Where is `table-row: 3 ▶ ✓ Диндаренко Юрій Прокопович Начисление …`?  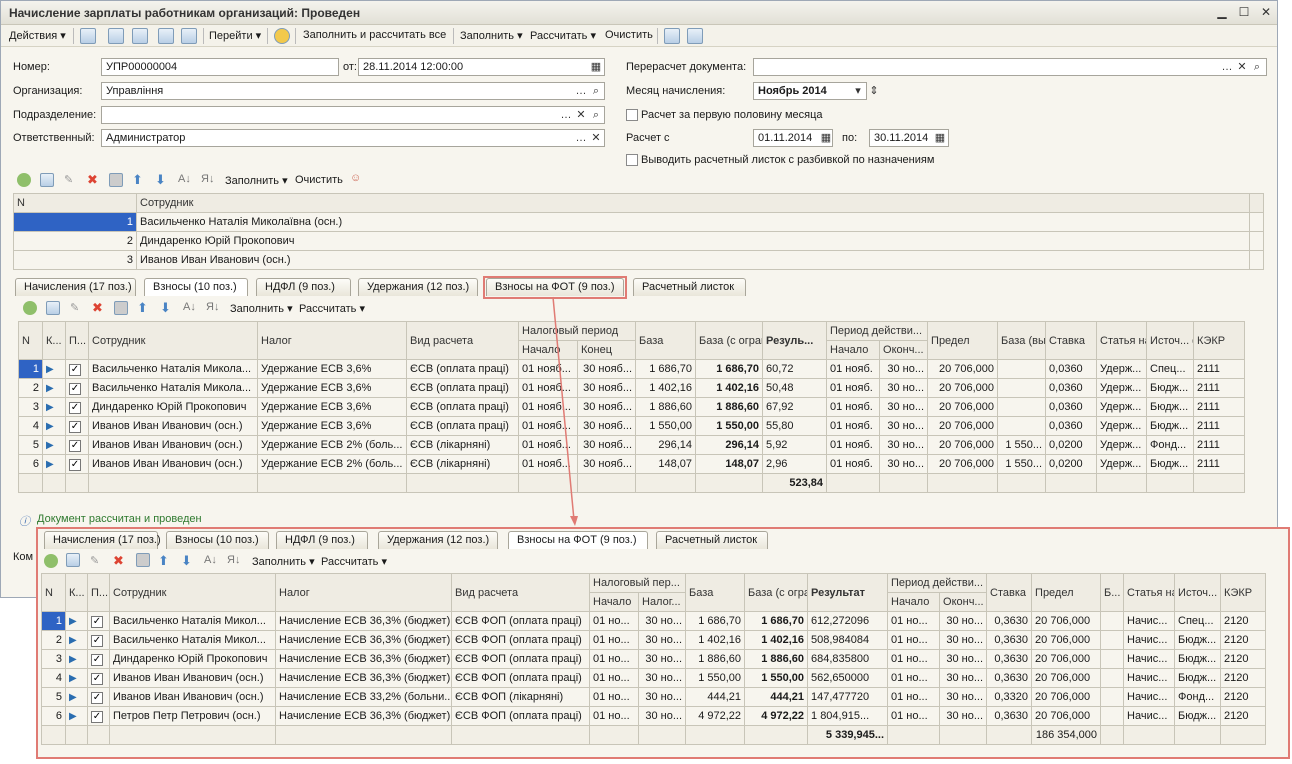
table-row: 3 ▶ ✓ Диндаренко Юрій Прокопович Начисление … is located at coordinates (654, 659).